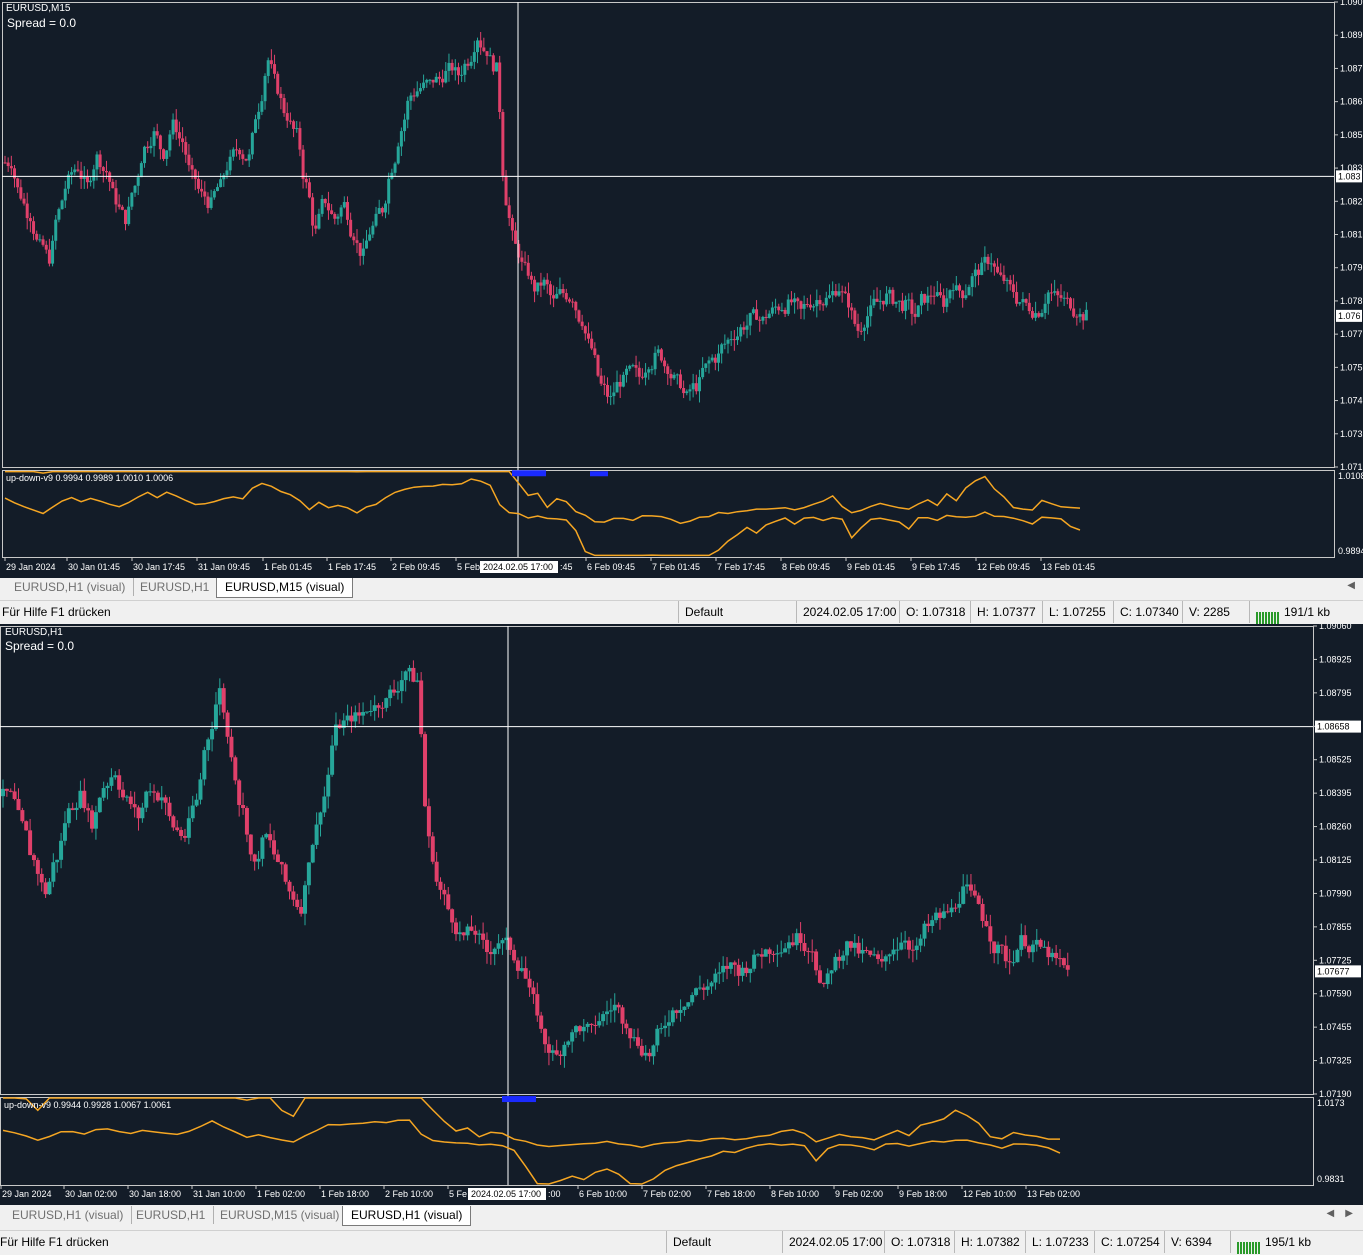 This screenshot has width=1363, height=1255. Describe the element at coordinates (1340, 1213) in the screenshot. I see `tab-scroll-arrows-icon: ◀ ▶` at that location.